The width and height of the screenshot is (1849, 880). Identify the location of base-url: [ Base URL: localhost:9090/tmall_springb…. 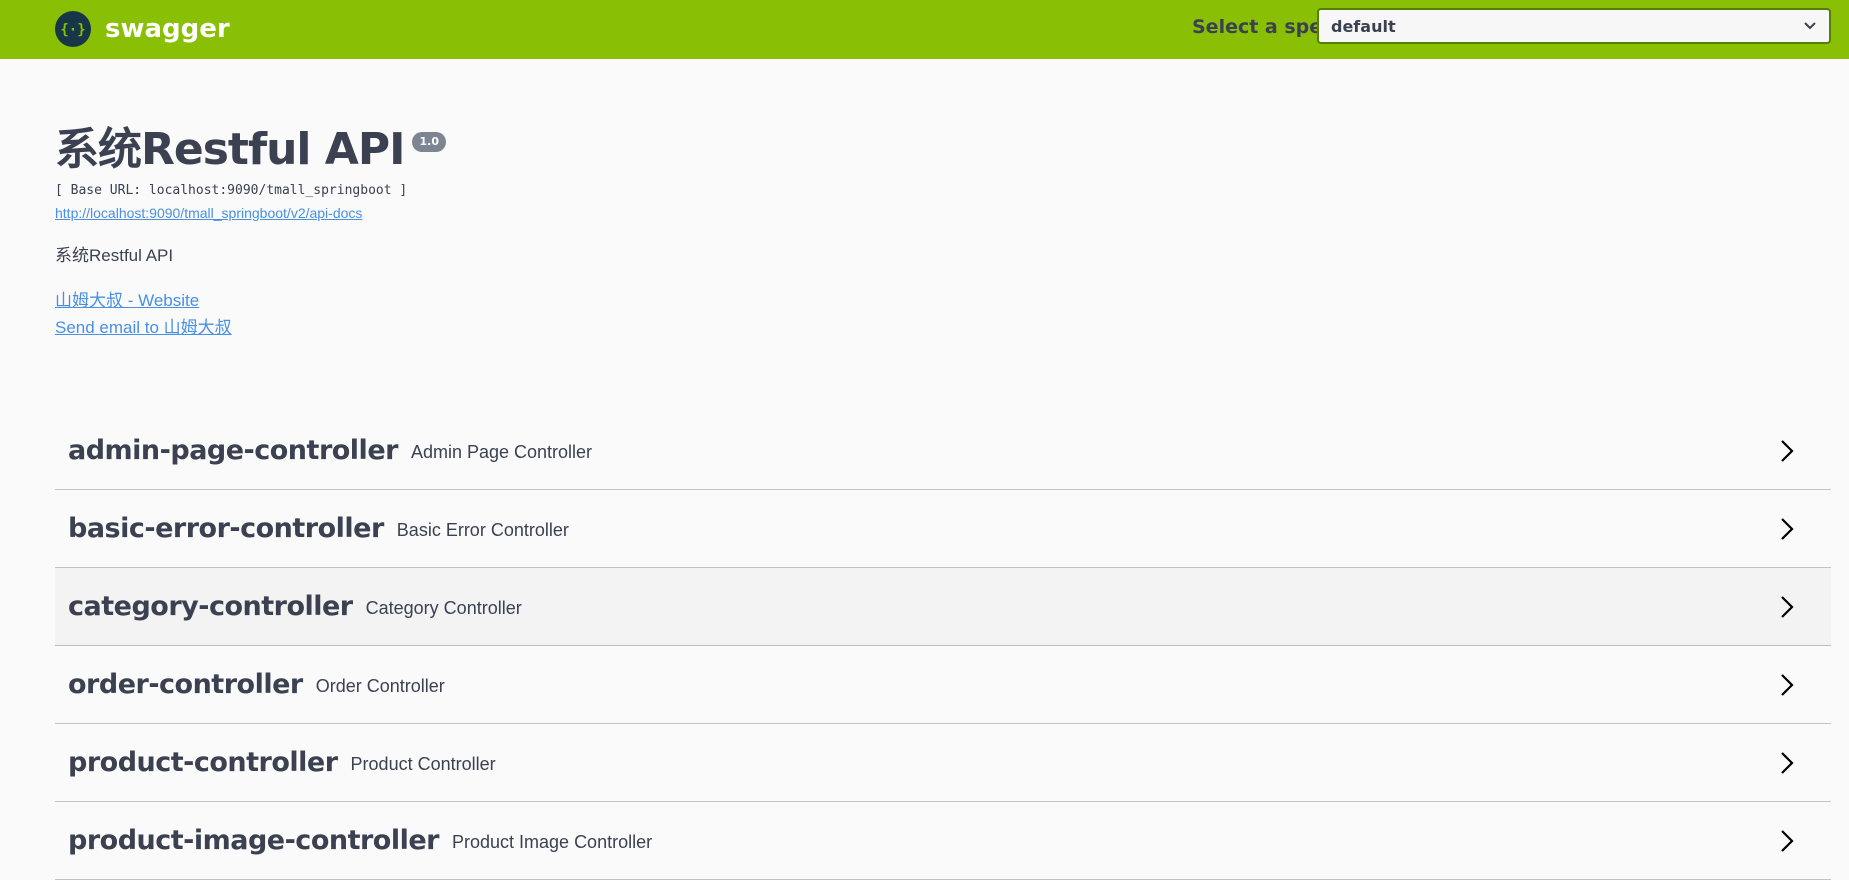
(231, 190).